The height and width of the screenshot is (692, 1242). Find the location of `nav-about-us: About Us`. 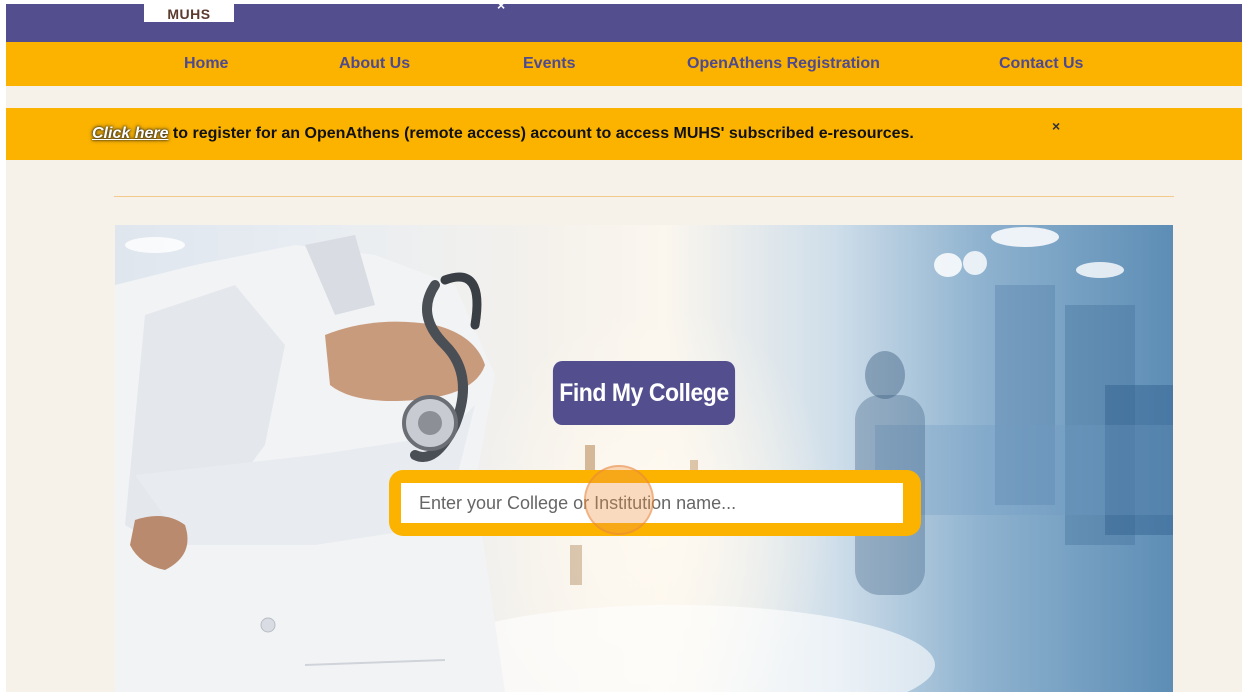

nav-about-us: About Us is located at coordinates (374, 64).